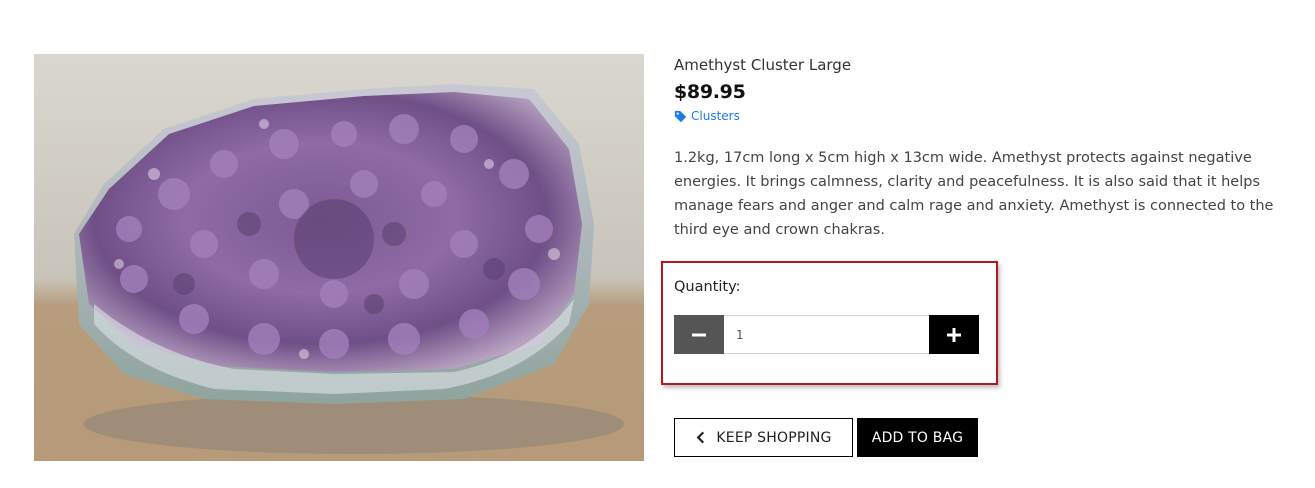 Image resolution: width=1315 pixels, height=488 pixels. What do you see at coordinates (763, 65) in the screenshot?
I see `product-name: Amethyst Cluster Large` at bounding box center [763, 65].